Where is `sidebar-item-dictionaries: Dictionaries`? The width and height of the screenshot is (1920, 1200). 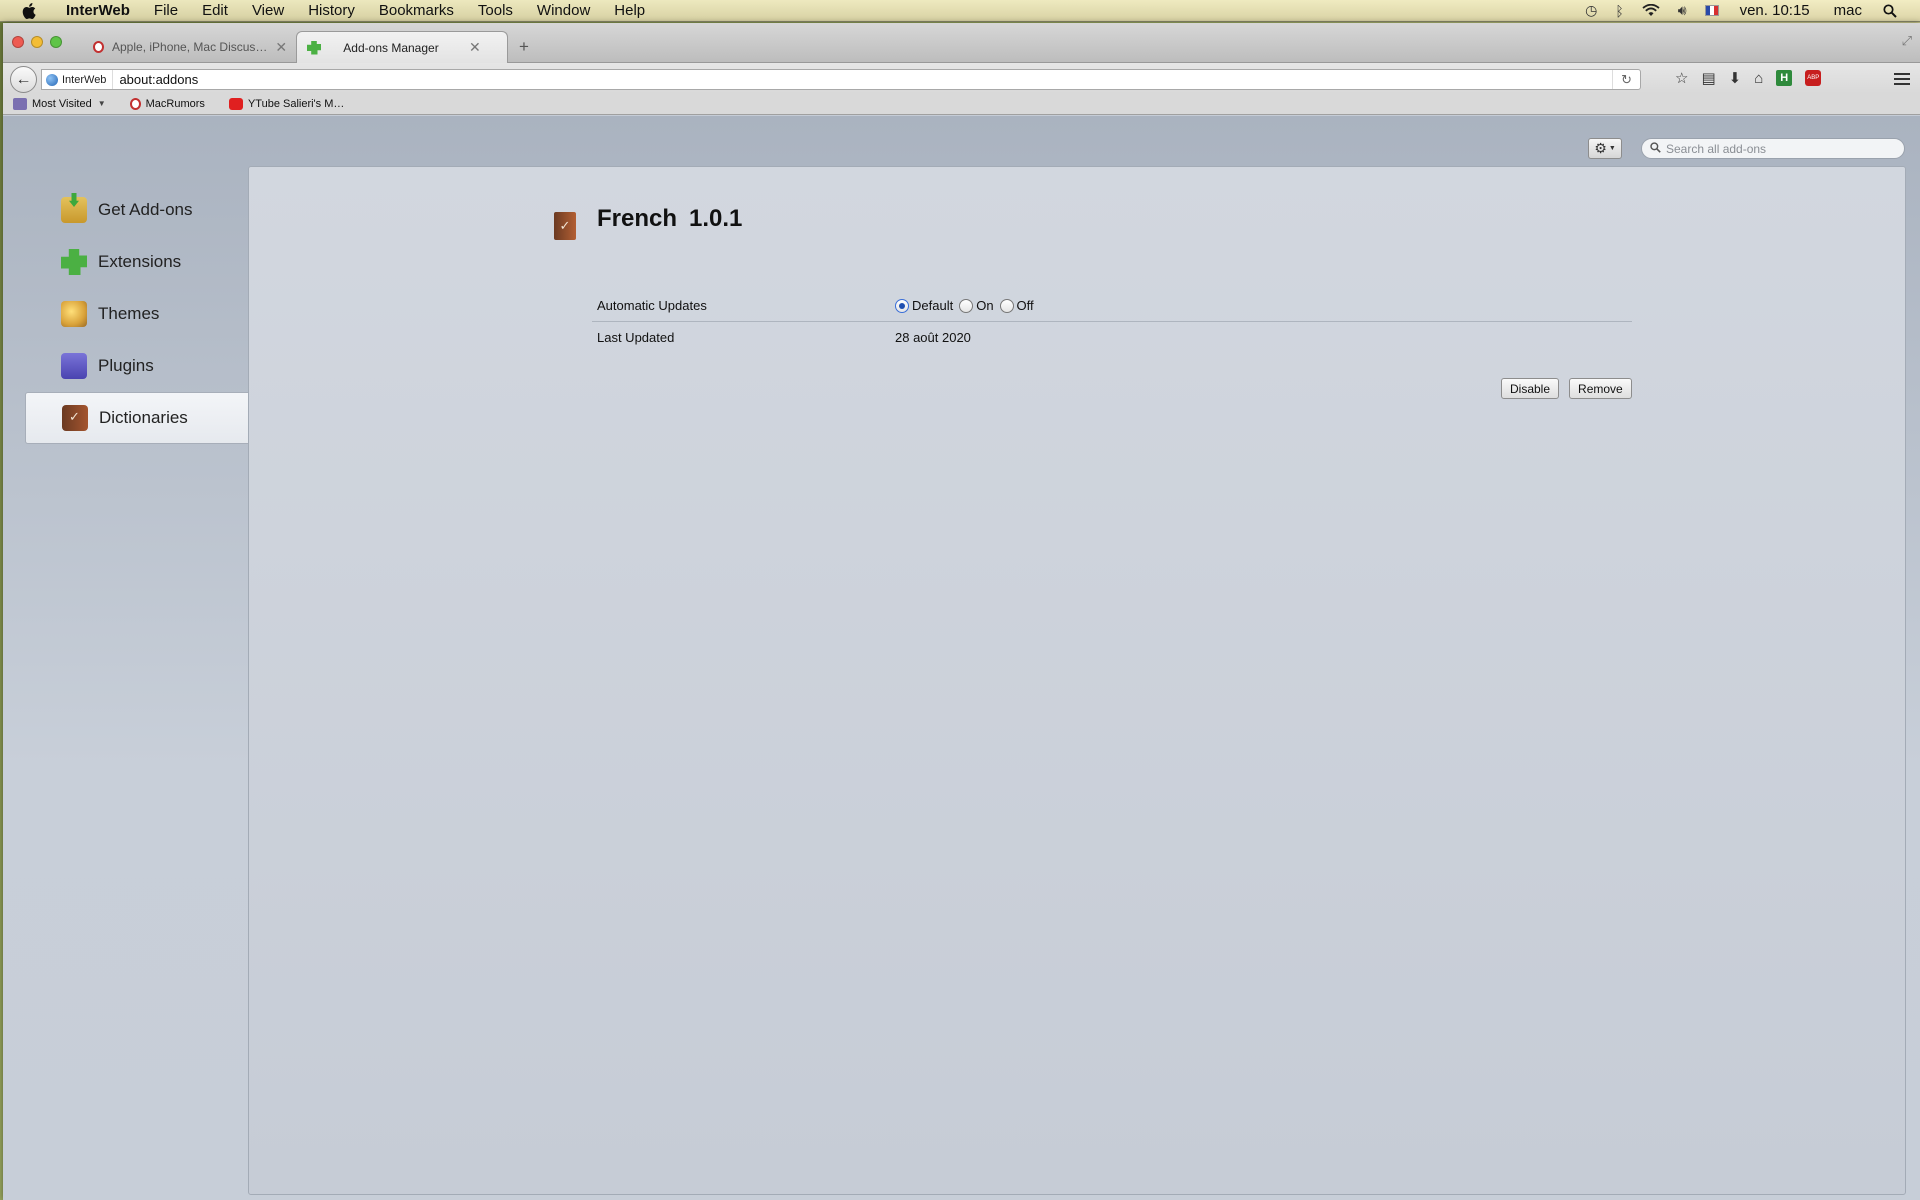 sidebar-item-dictionaries: Dictionaries is located at coordinates (137, 418).